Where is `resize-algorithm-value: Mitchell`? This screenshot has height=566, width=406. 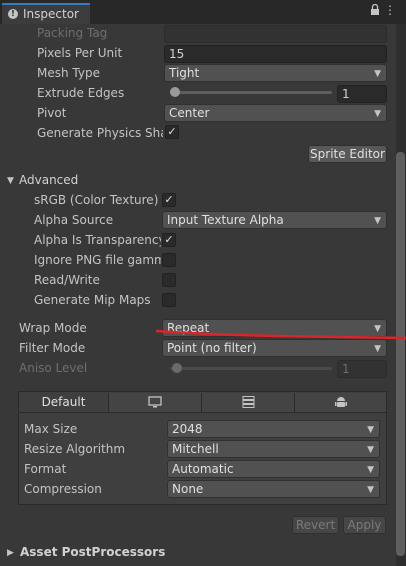 resize-algorithm-value: Mitchell is located at coordinates (195, 449).